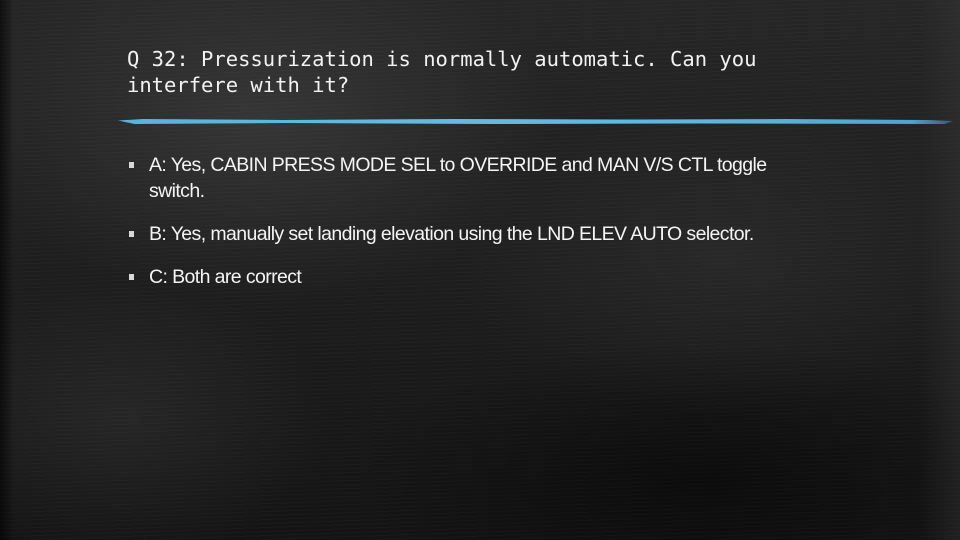 This screenshot has height=540, width=960. I want to click on title-divider, so click(535, 121).